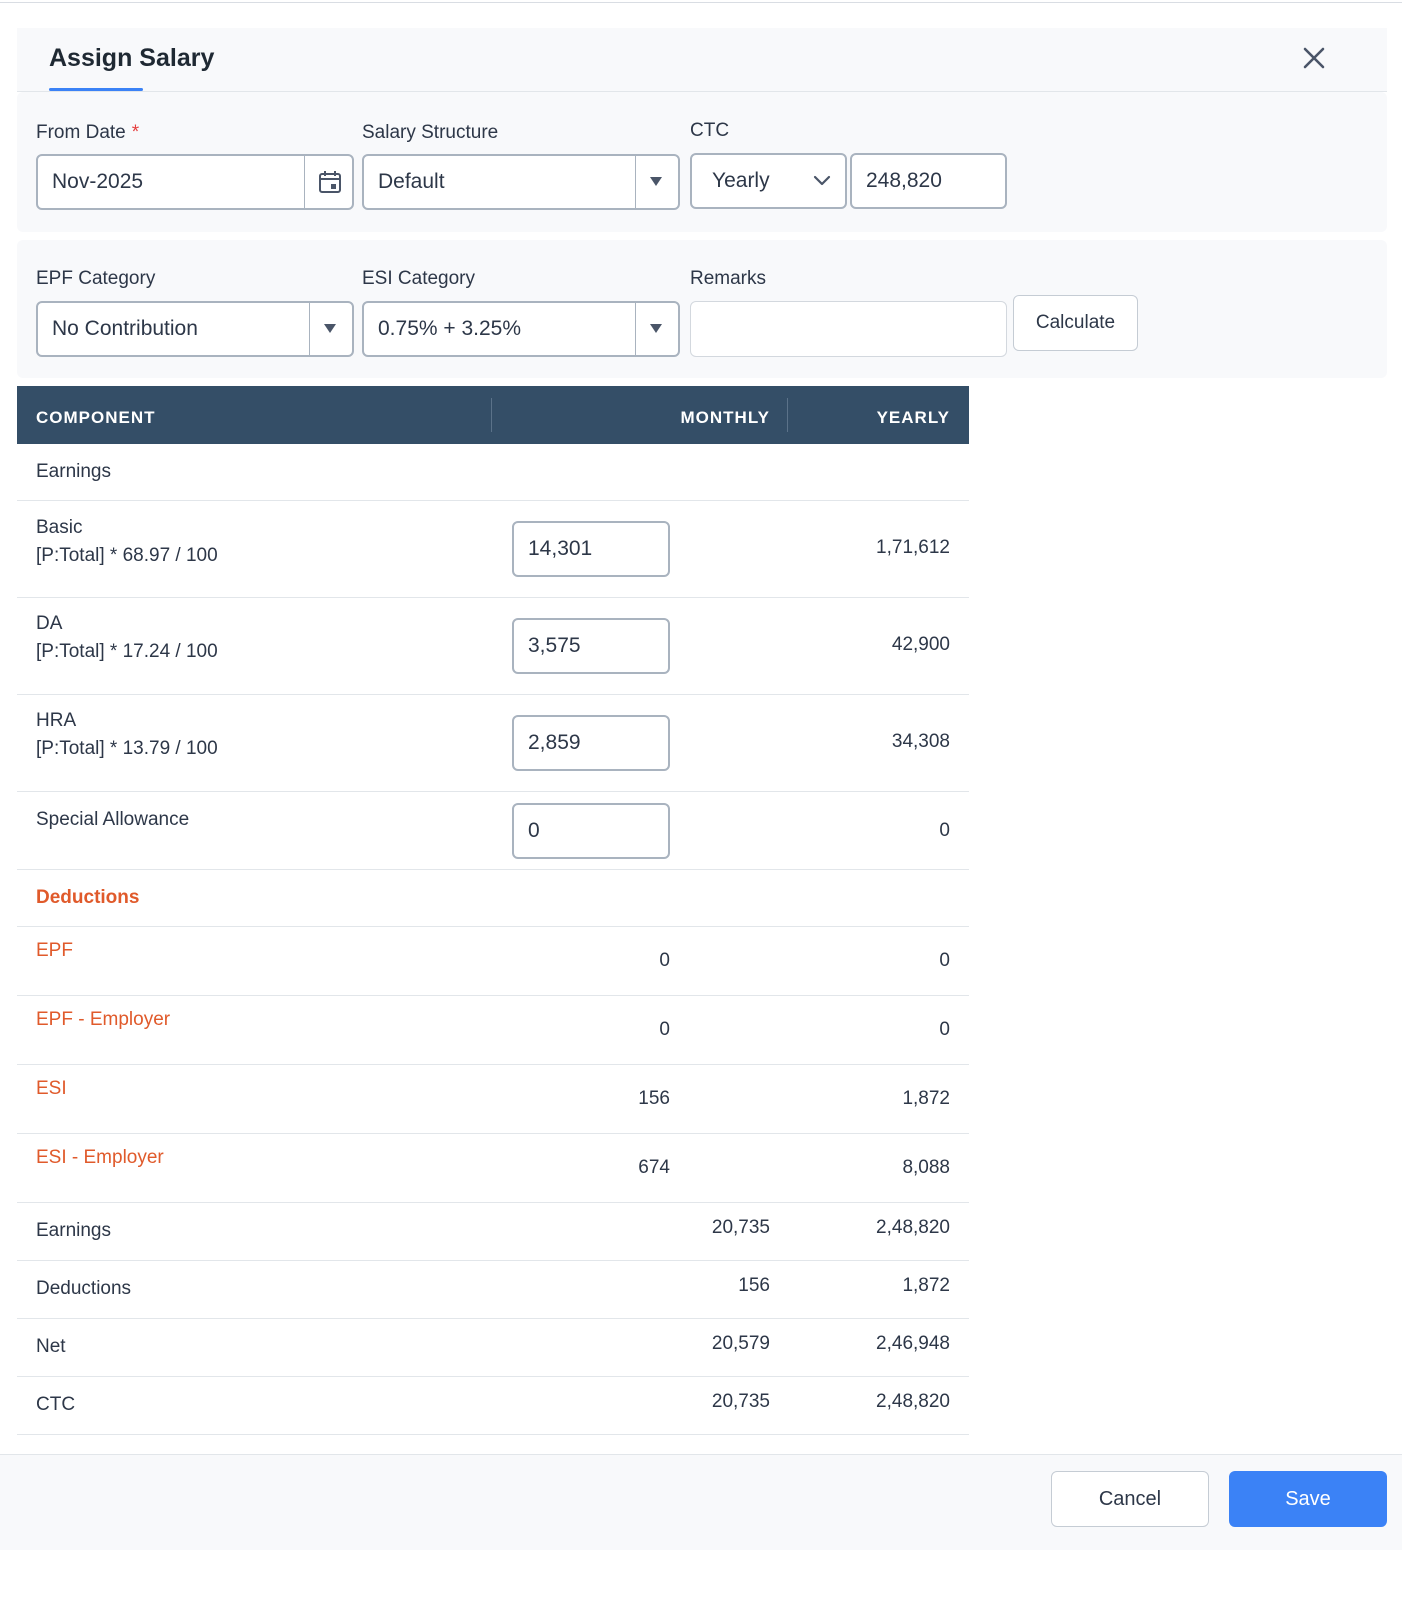  Describe the element at coordinates (73, 1230) in the screenshot. I see `total-name: Earnings` at that location.